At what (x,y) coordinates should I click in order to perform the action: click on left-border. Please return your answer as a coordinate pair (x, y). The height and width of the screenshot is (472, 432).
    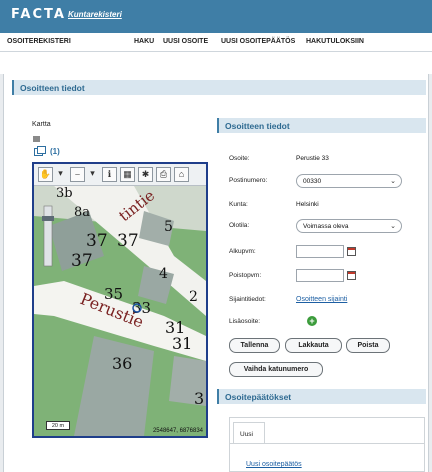
    Looking at the image, I should click on (2, 273).